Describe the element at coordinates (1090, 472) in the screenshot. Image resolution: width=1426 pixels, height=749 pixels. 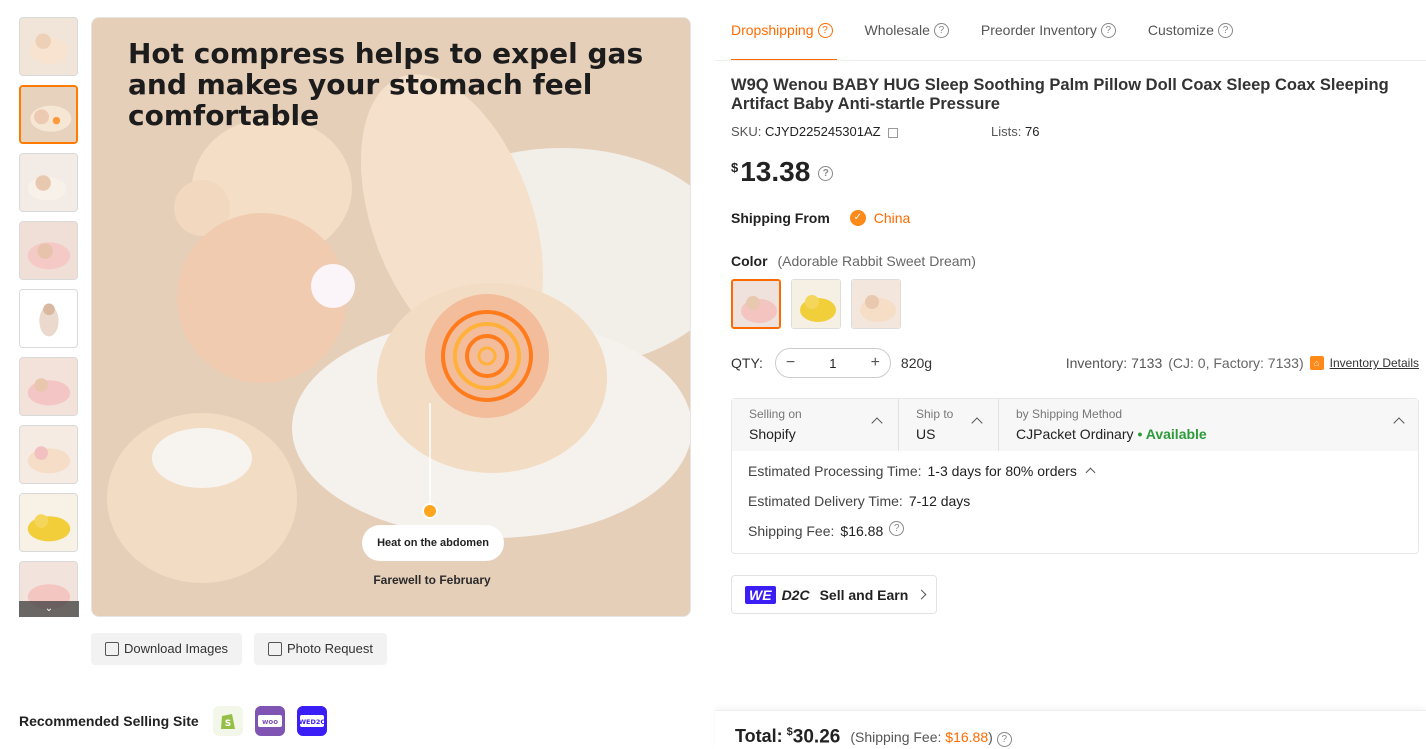
I see `chevron-up-icon` at that location.